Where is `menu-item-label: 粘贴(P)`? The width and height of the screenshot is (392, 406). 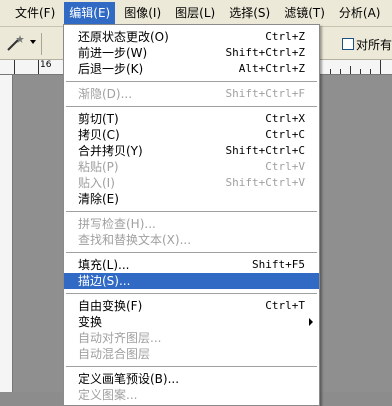
menu-item-label: 粘贴(P) is located at coordinates (98, 167).